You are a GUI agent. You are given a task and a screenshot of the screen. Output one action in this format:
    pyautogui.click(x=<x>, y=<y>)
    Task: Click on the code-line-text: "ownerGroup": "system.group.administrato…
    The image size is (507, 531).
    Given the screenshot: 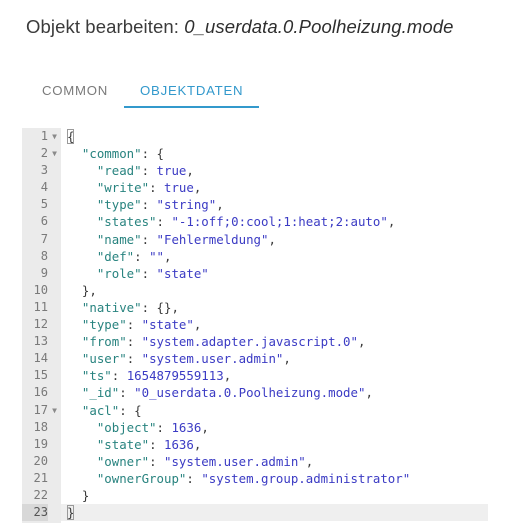 What is the action you would take?
    pyautogui.click(x=253, y=478)
    